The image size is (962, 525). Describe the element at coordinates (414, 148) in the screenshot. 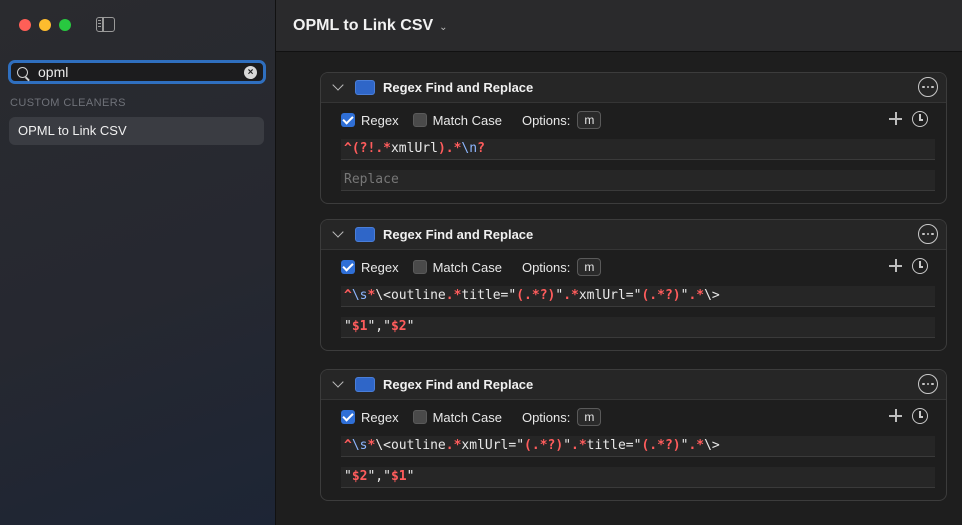

I see `find-text: ^(?!.*xmlUrl).*\n?` at that location.